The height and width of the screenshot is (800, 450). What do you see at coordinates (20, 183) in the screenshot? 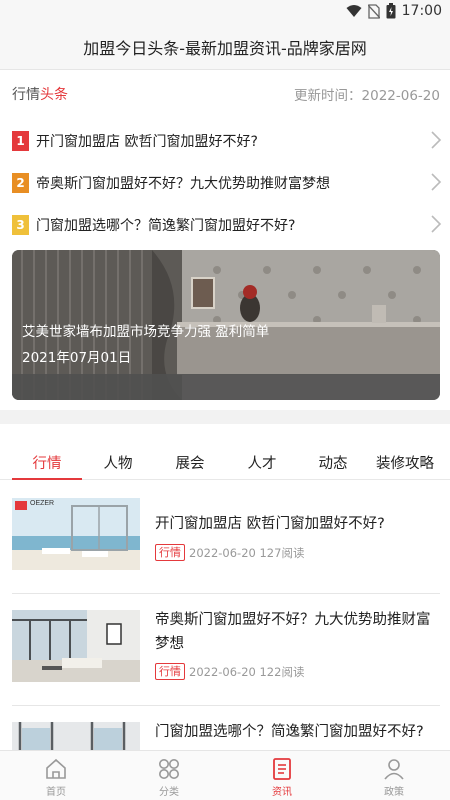
I see `rank-badge: 2` at bounding box center [20, 183].